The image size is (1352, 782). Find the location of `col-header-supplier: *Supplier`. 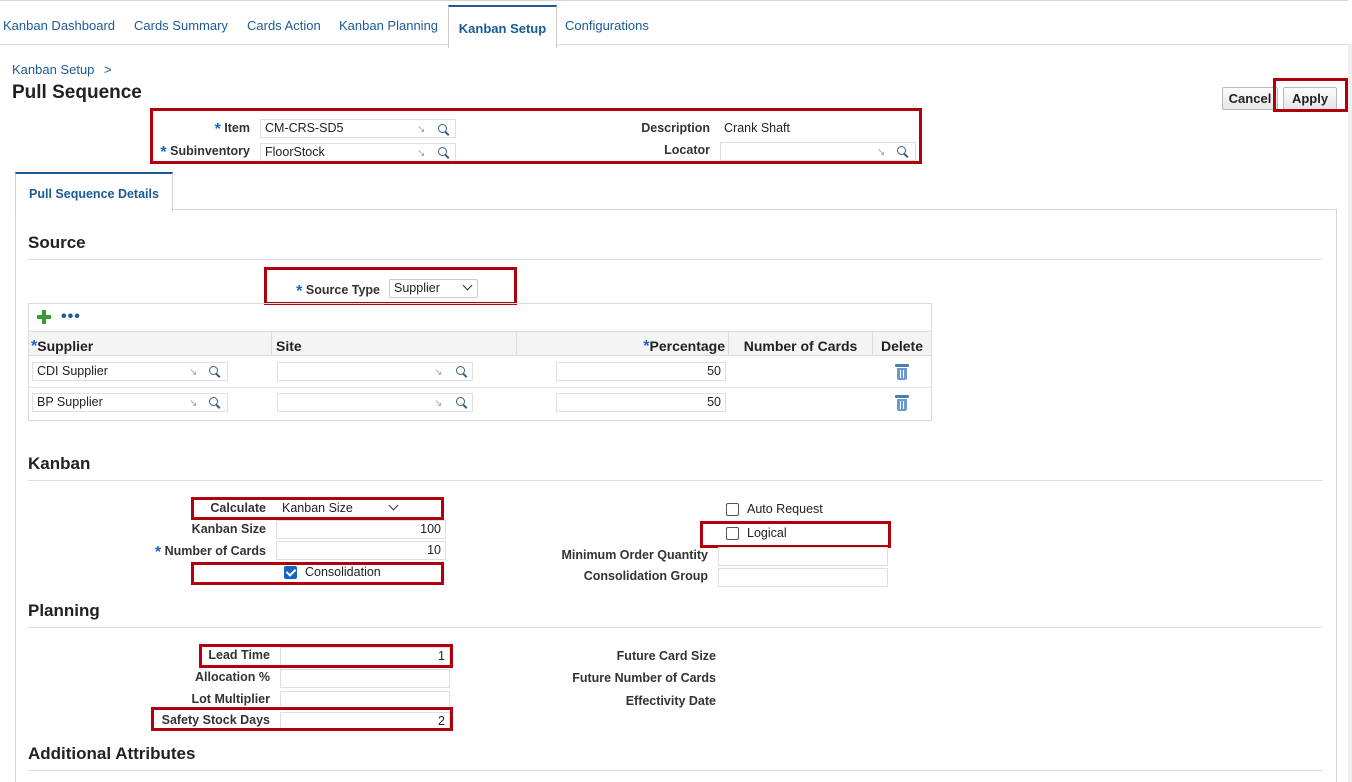

col-header-supplier: *Supplier is located at coordinates (150, 343).